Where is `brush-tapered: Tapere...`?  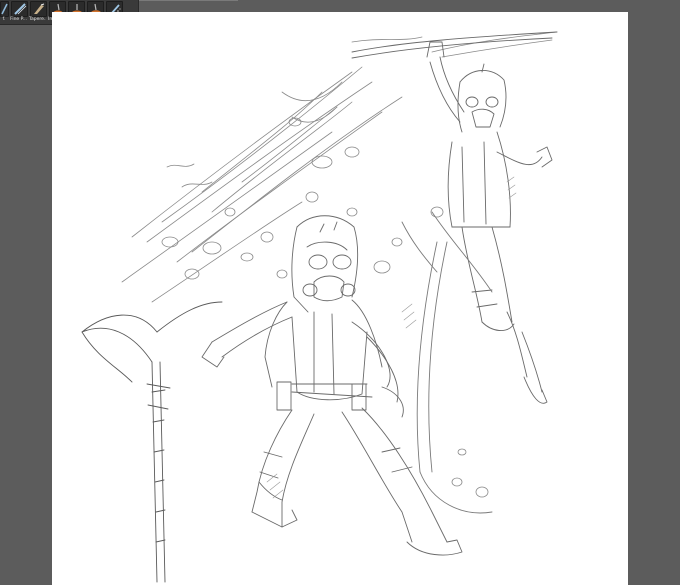 brush-tapered: Tapere... is located at coordinates (38, 12).